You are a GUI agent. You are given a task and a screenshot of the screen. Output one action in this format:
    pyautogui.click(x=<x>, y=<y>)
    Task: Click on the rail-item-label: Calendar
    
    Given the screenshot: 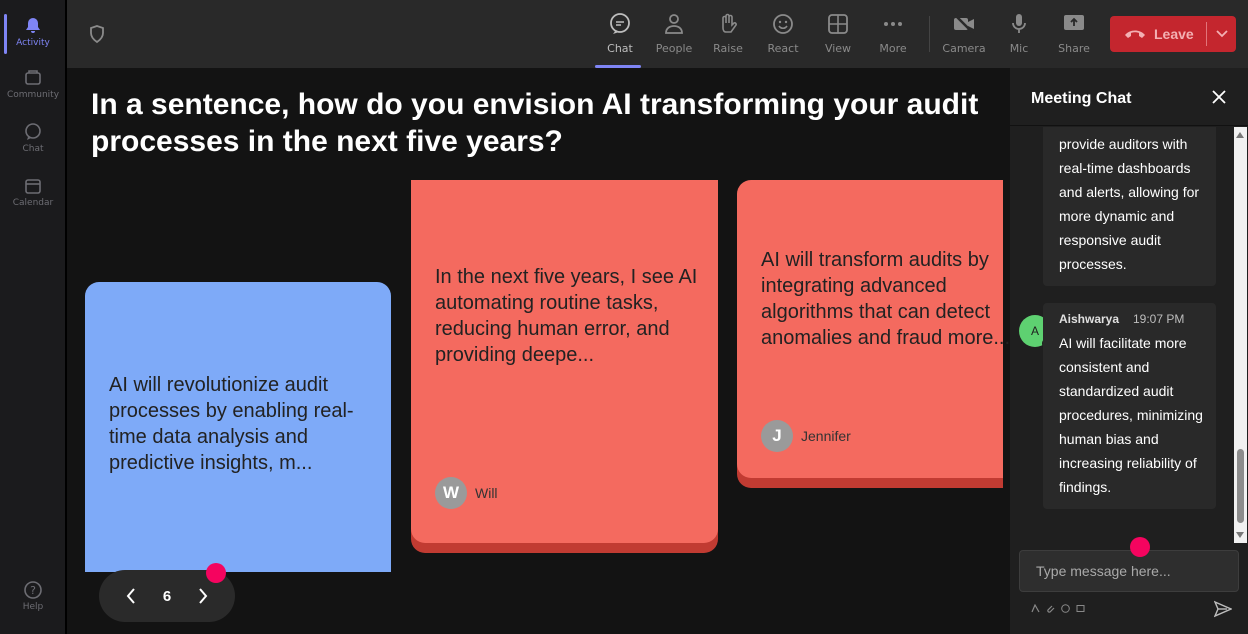 What is the action you would take?
    pyautogui.click(x=33, y=203)
    